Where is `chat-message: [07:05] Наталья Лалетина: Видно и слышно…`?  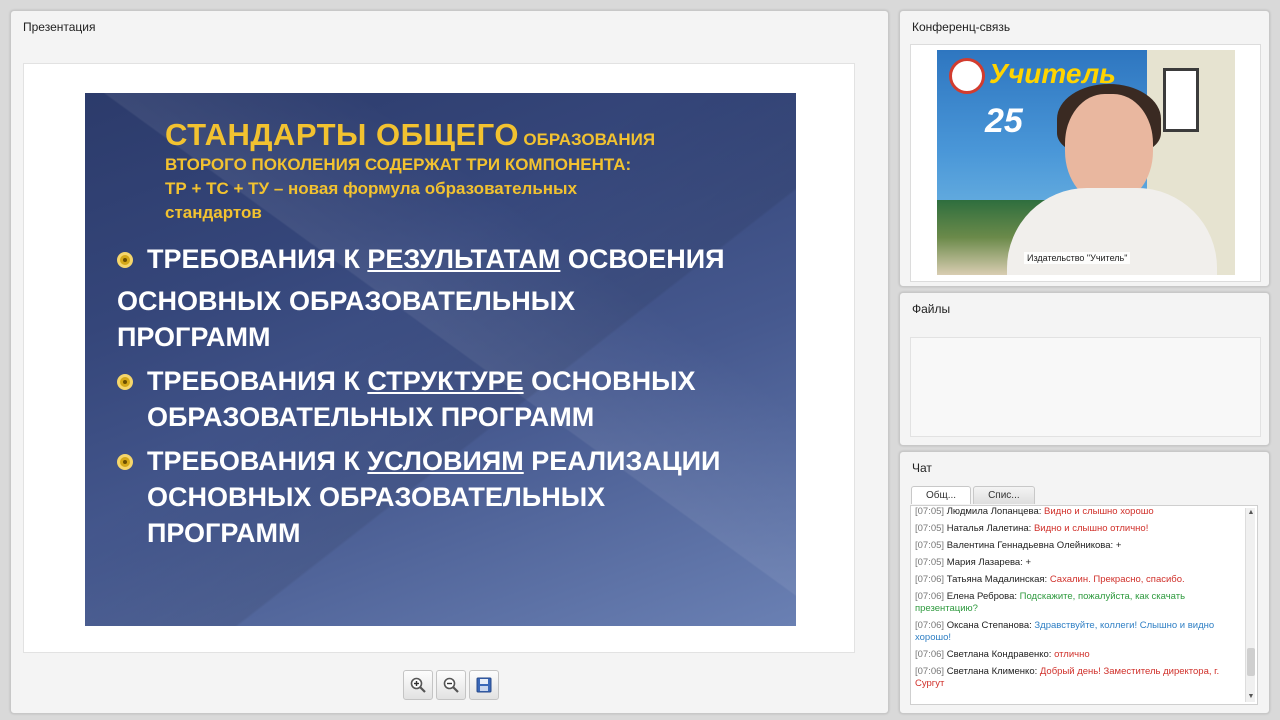
chat-message: [07:05] Наталья Лалетина: Видно и слышно… is located at coordinates (1079, 529).